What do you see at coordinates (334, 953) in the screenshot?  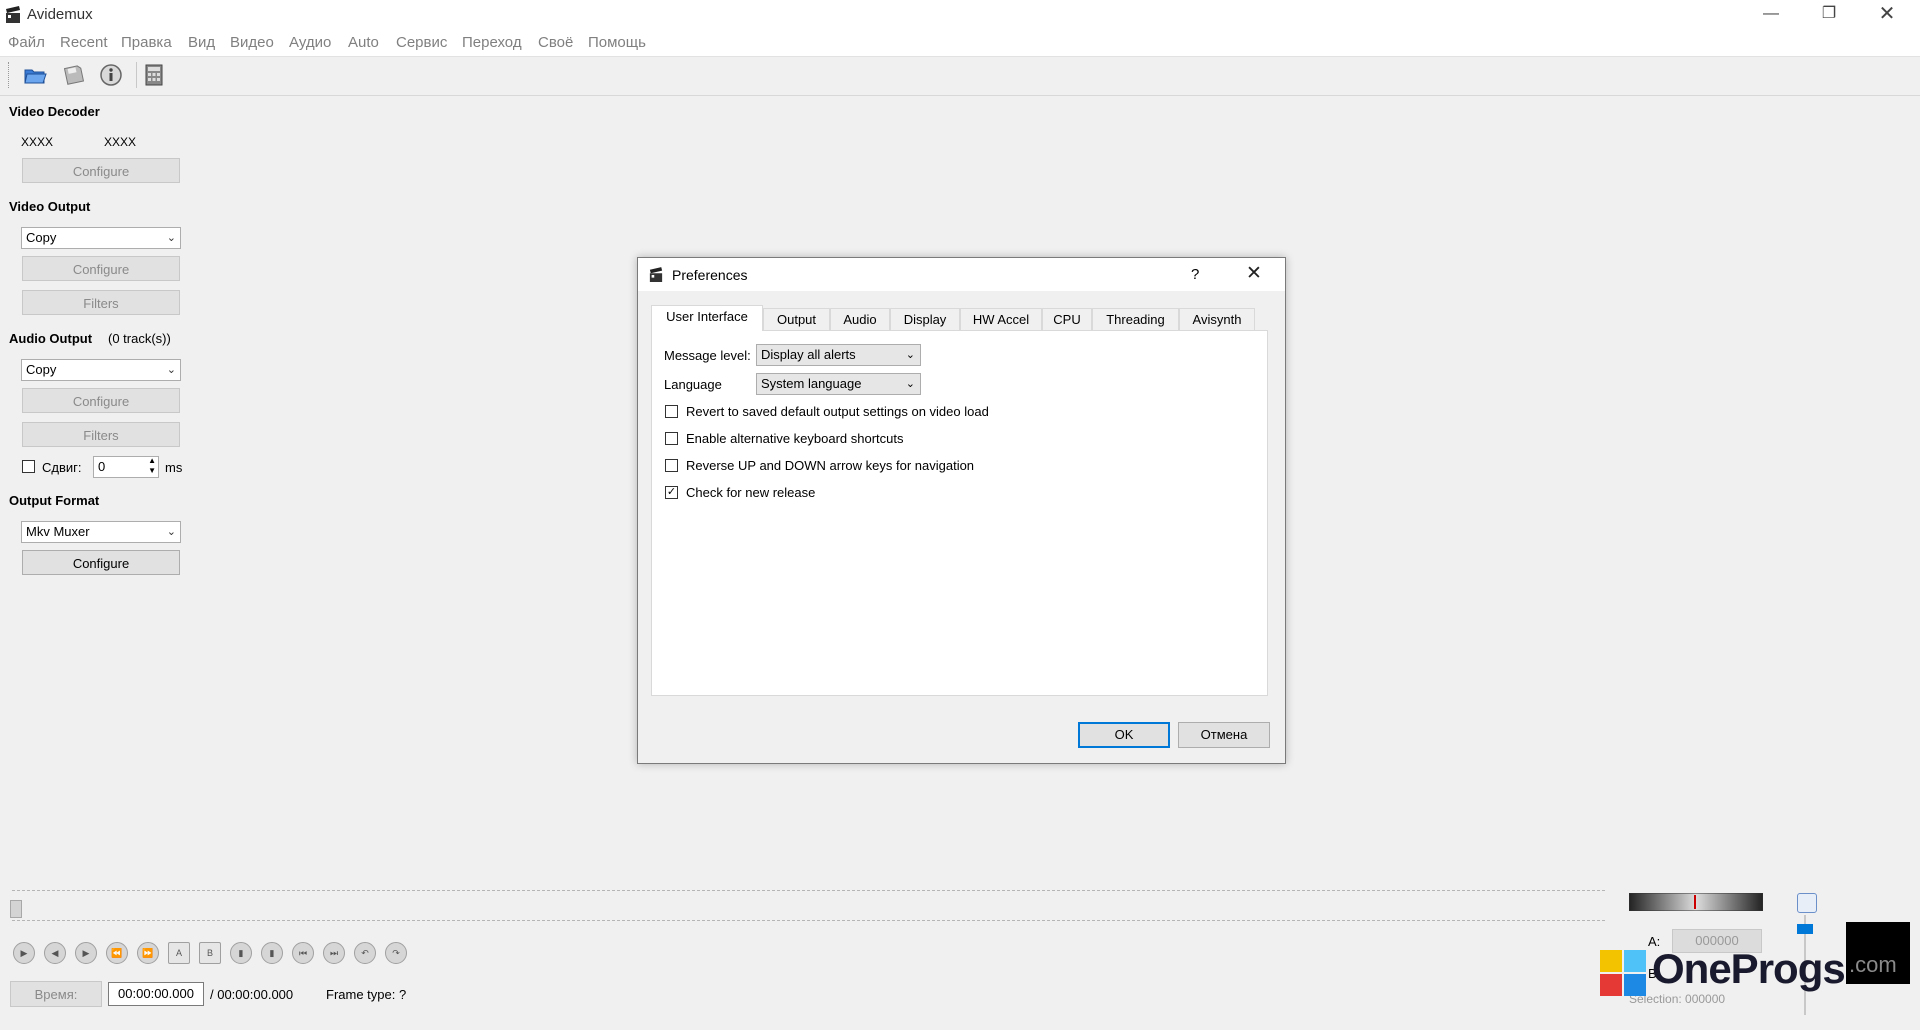 I see `last-frame-icon: ⏭` at bounding box center [334, 953].